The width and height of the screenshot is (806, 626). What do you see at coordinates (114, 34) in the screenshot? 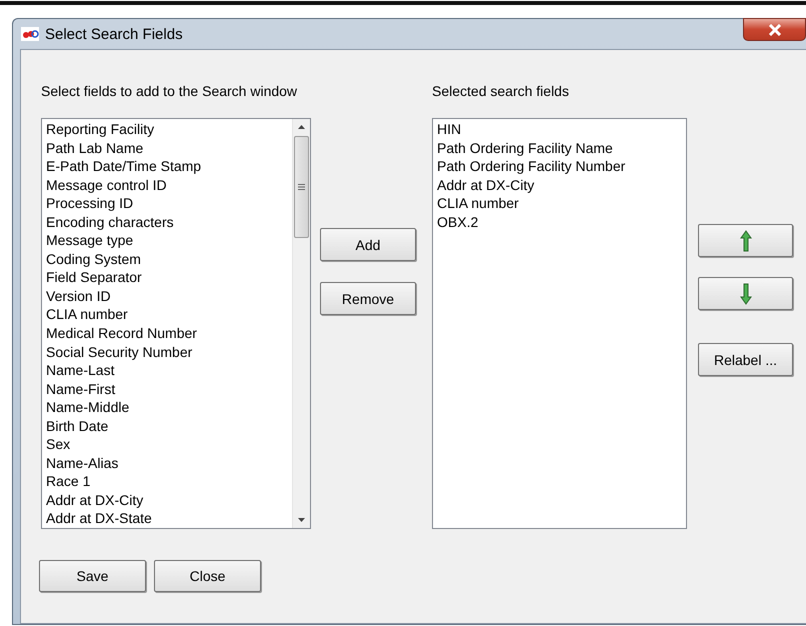
I see `window-title: Select Search Fields` at bounding box center [114, 34].